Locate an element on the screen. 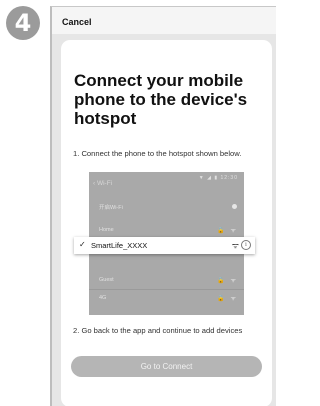  status-bar: ▼ ◢ ▮ 12:30 is located at coordinates (218, 178).